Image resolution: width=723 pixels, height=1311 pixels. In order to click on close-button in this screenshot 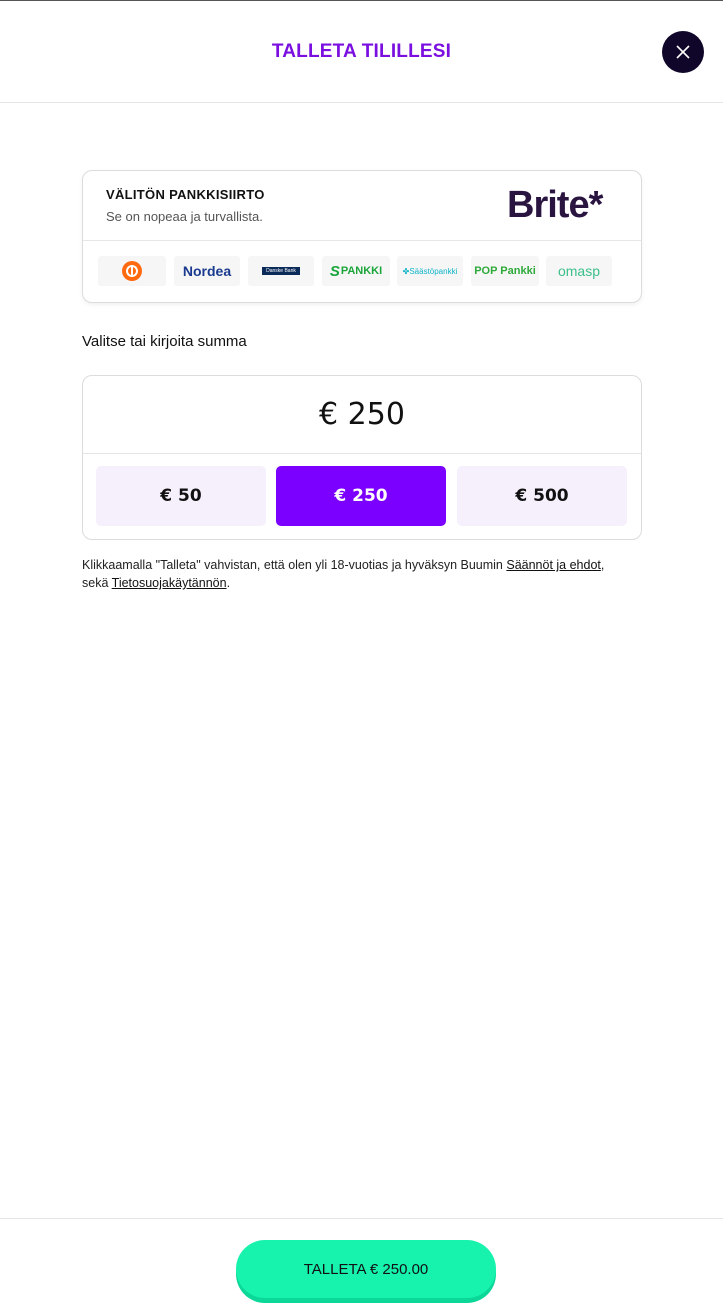, I will do `click(683, 52)`.